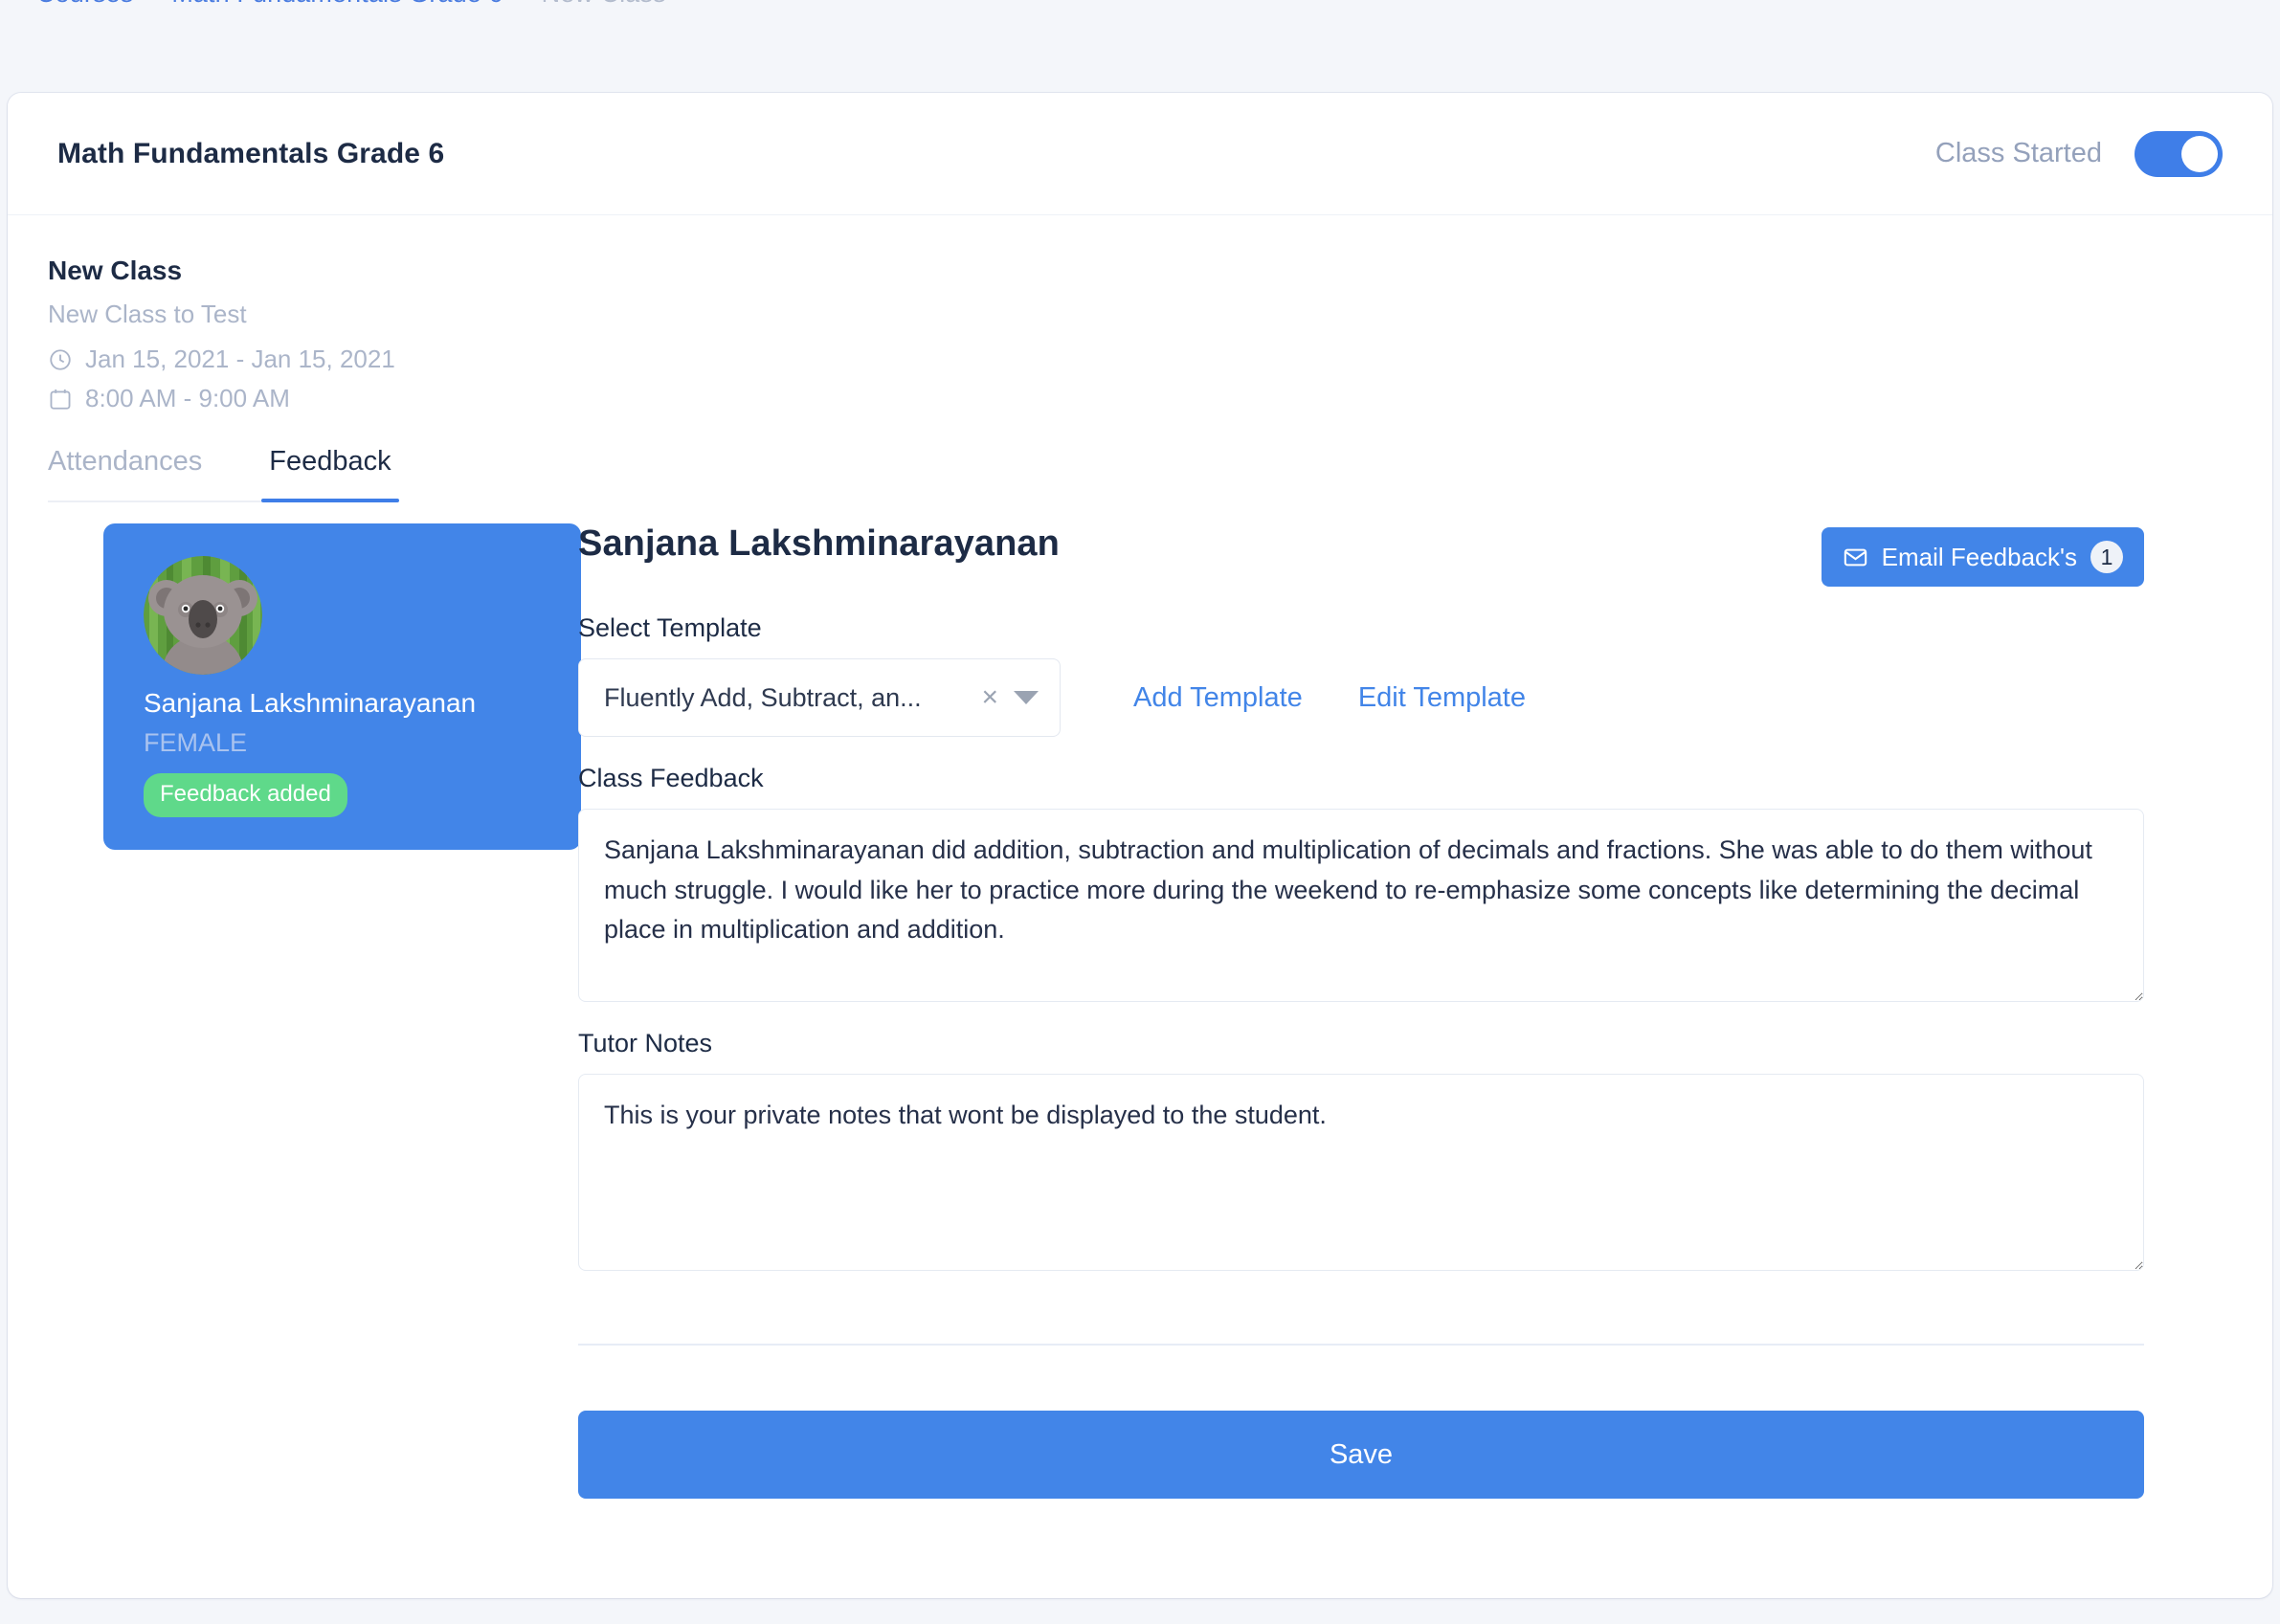  I want to click on breadcrumb-item-current: New Class, so click(604, 4).